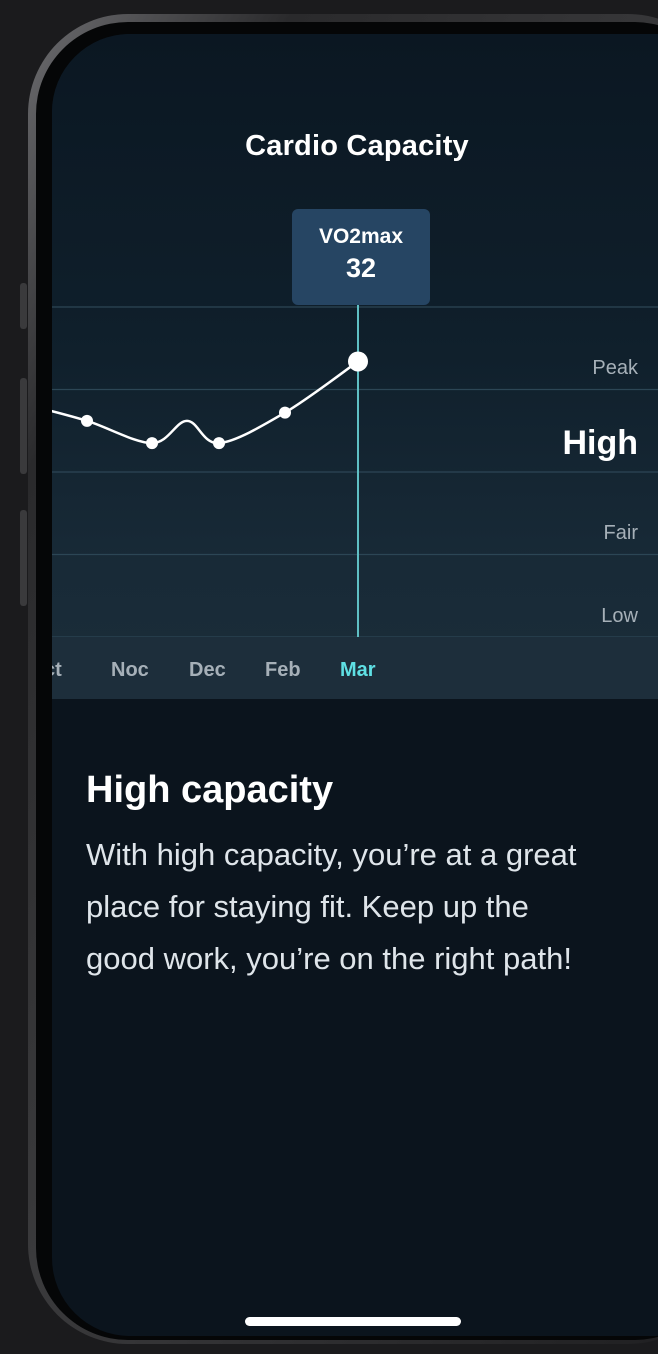  What do you see at coordinates (87, 420) in the screenshot?
I see `data-point-oct` at bounding box center [87, 420].